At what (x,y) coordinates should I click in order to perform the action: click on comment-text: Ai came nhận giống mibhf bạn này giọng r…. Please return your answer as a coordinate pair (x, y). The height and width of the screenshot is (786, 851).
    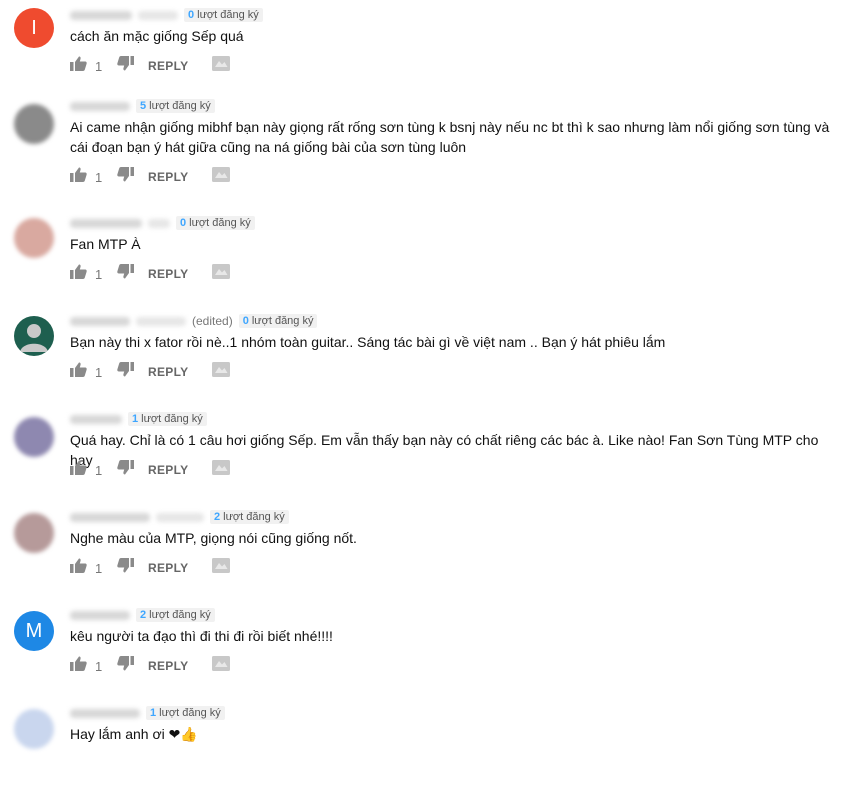
    Looking at the image, I should click on (450, 137).